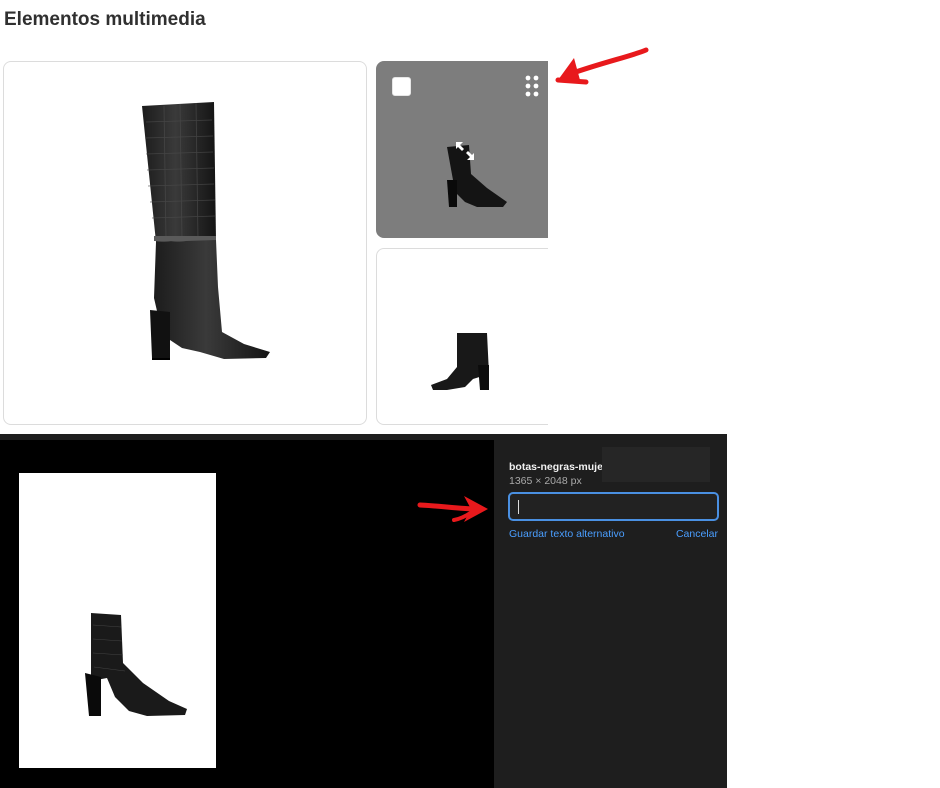  Describe the element at coordinates (545, 481) in the screenshot. I see `file-dimensions: 1365 × 2048 px` at that location.